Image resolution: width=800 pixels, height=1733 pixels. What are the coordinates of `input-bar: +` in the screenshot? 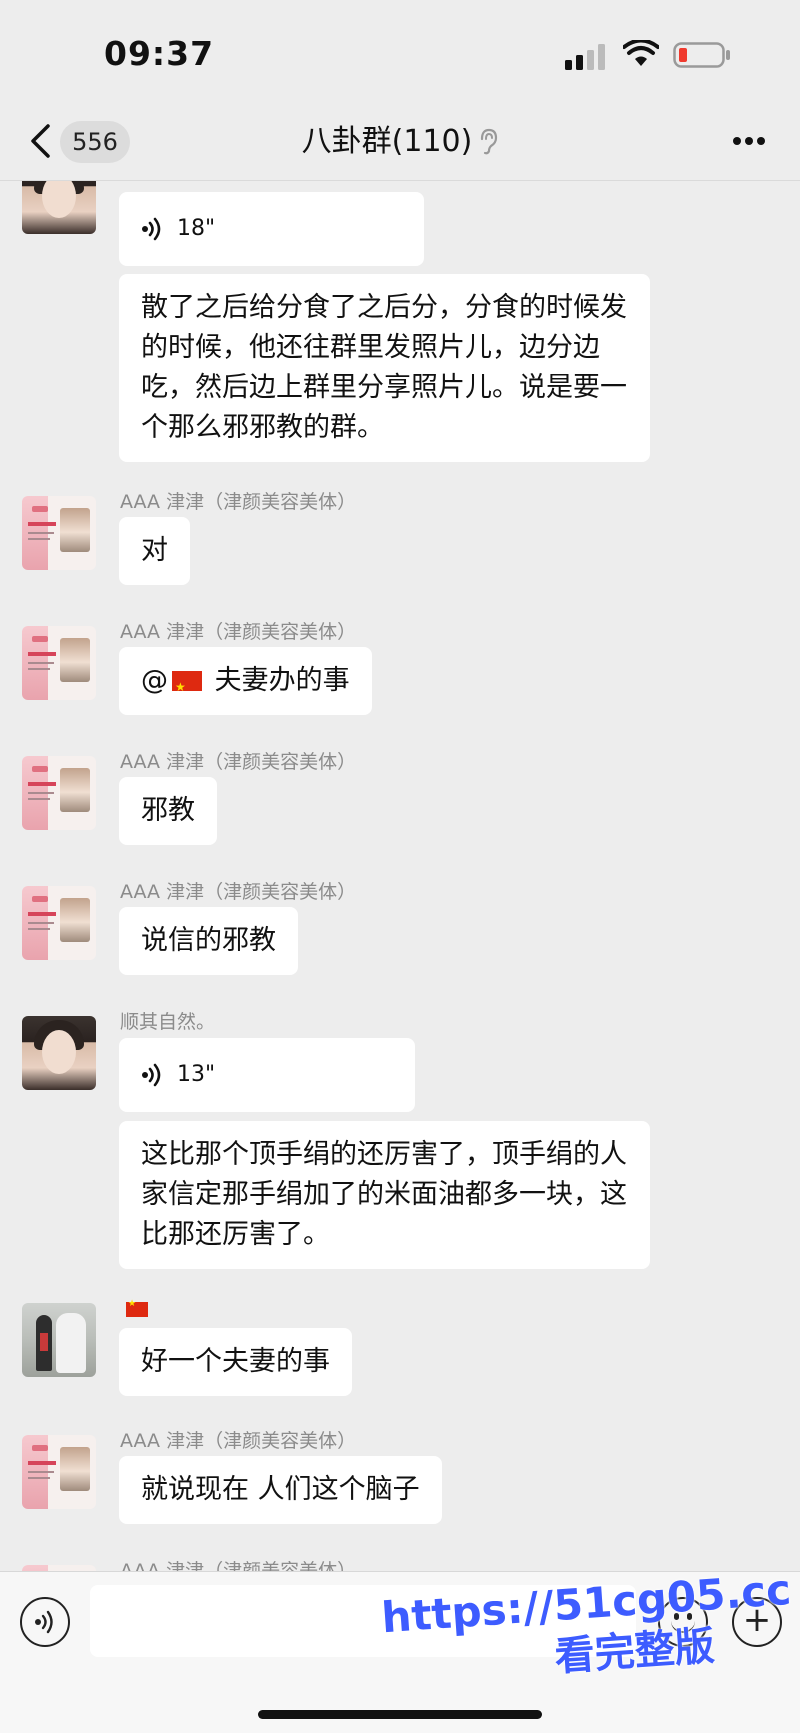 It's located at (400, 1652).